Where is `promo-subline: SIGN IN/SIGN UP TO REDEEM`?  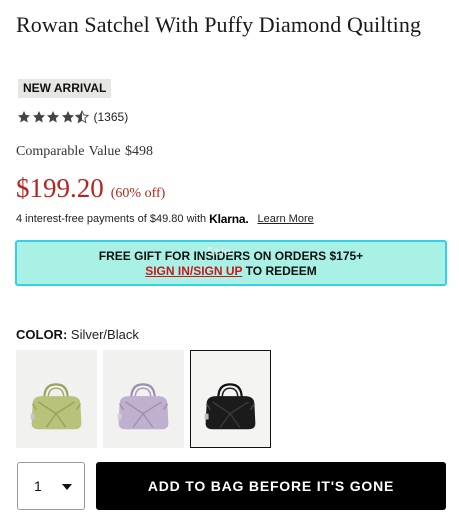
promo-subline: SIGN IN/SIGN UP TO REDEEM is located at coordinates (231, 271).